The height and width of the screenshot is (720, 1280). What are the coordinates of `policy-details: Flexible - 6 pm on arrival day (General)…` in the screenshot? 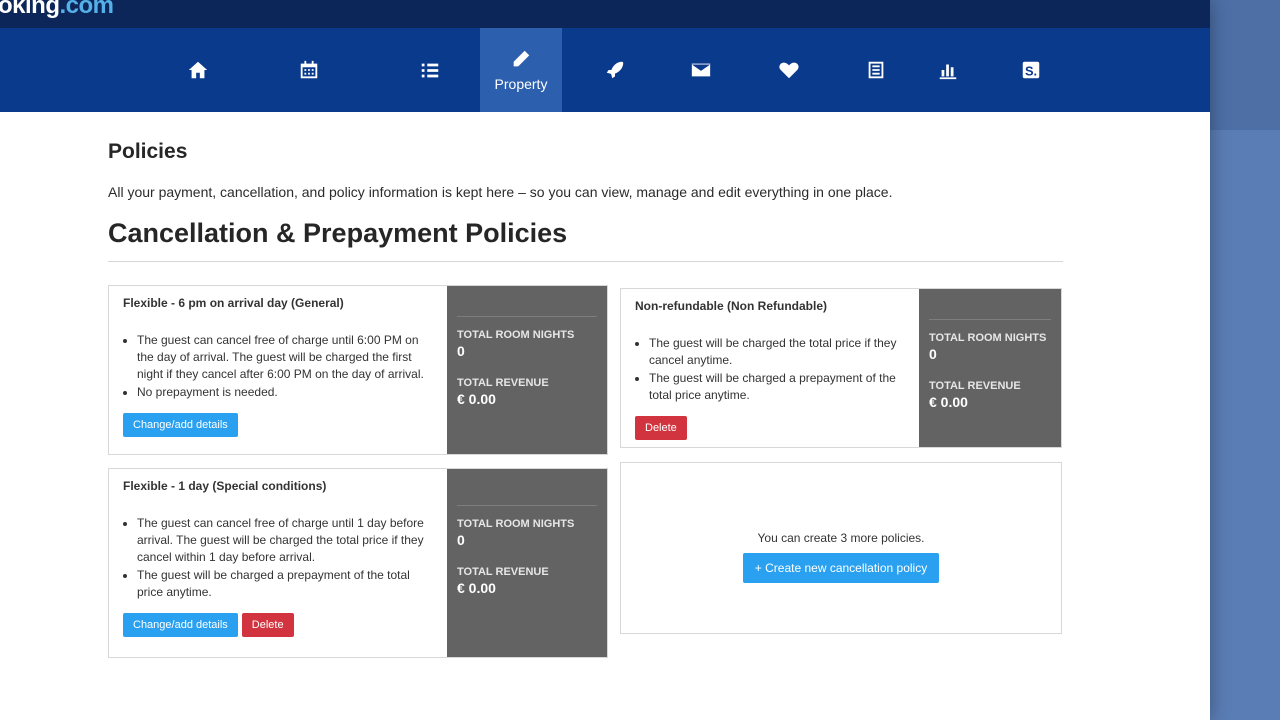 It's located at (279, 370).